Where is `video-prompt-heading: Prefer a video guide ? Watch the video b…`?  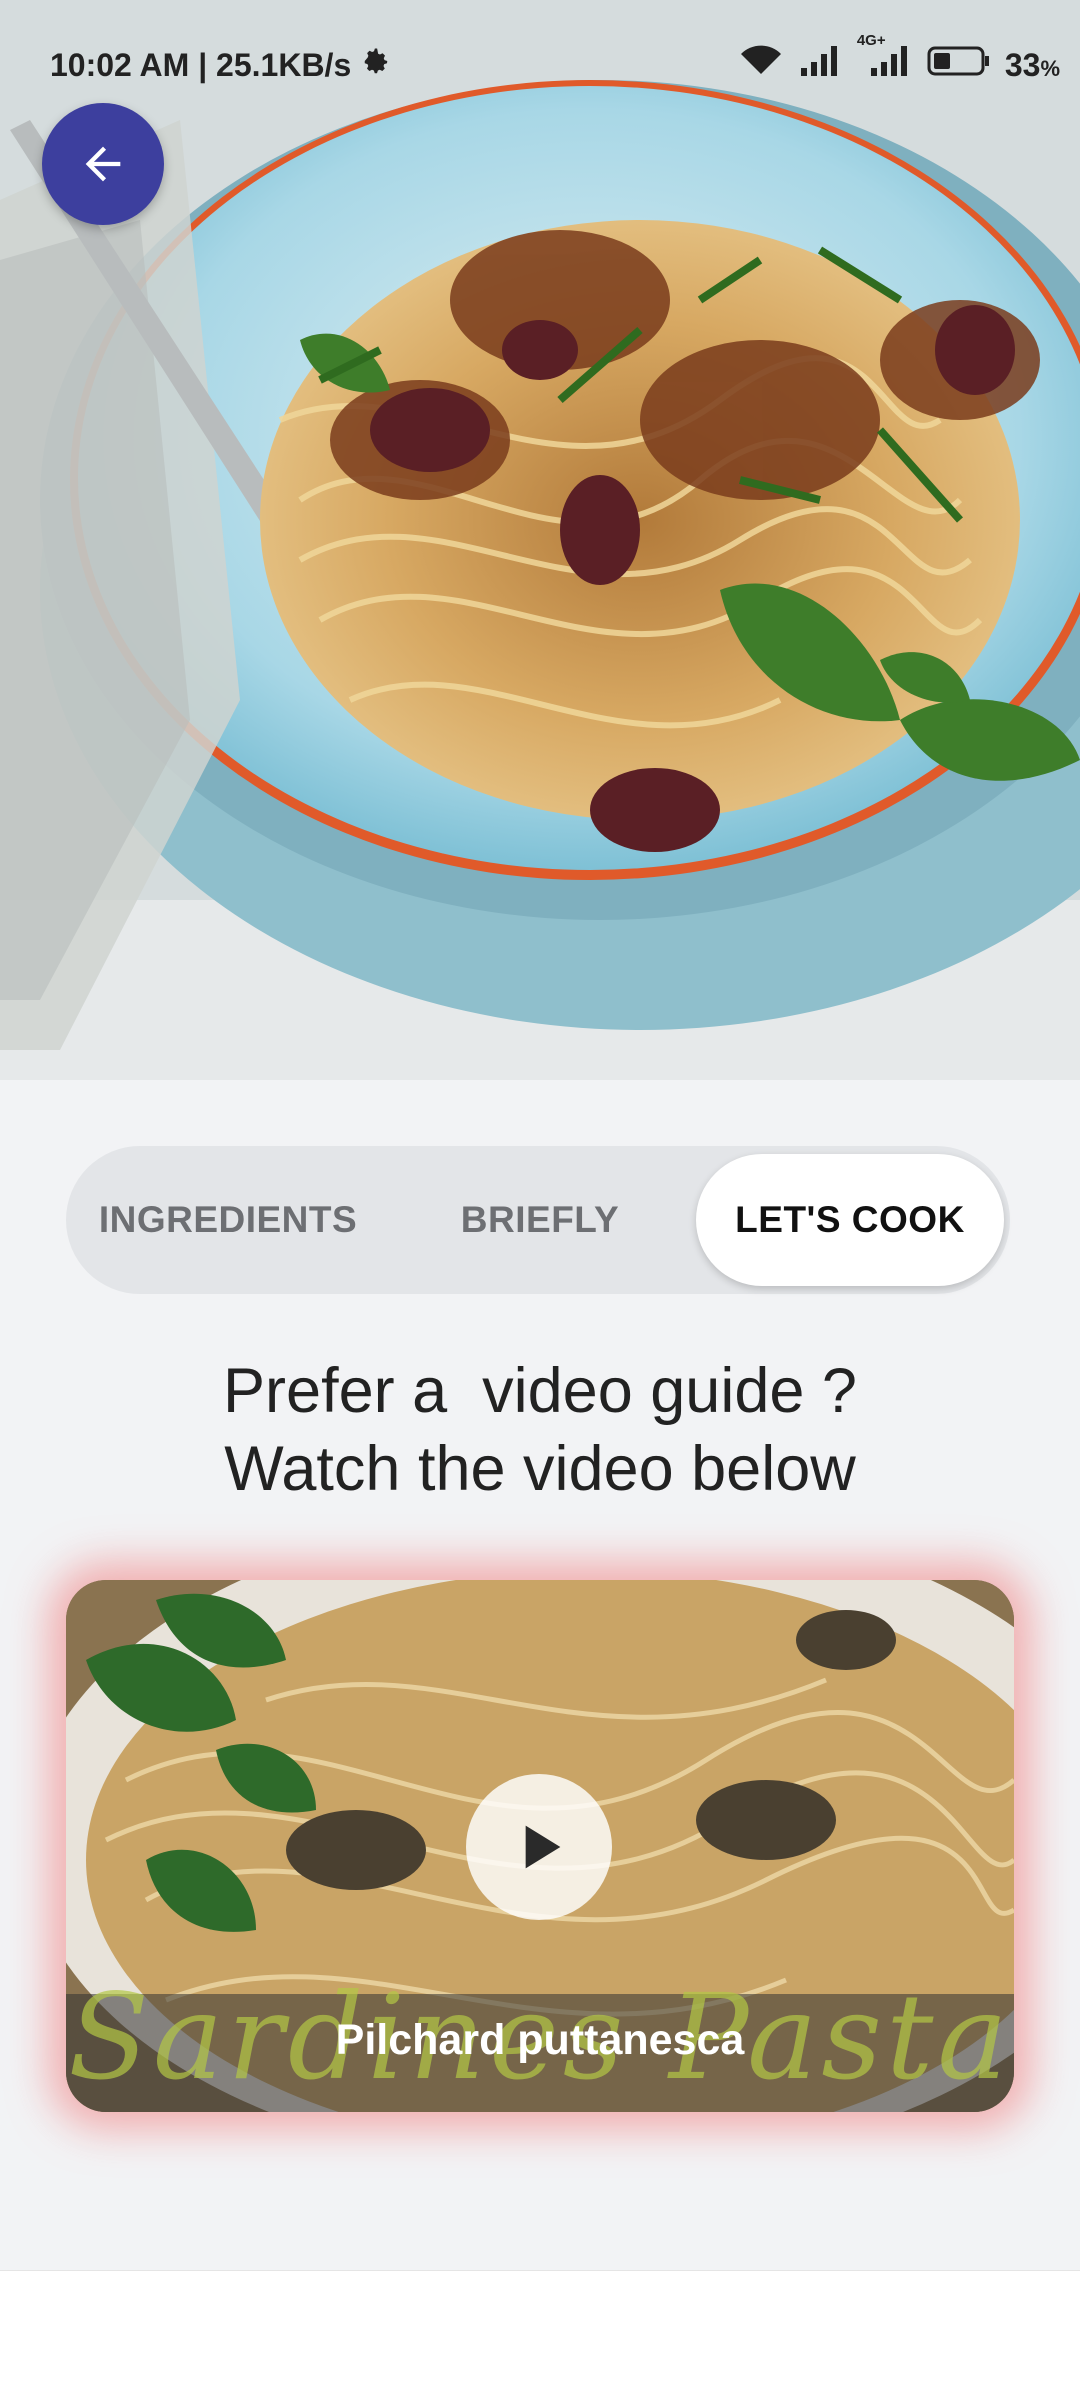
video-prompt-heading: Prefer a video guide ? Watch the video b… is located at coordinates (540, 1430).